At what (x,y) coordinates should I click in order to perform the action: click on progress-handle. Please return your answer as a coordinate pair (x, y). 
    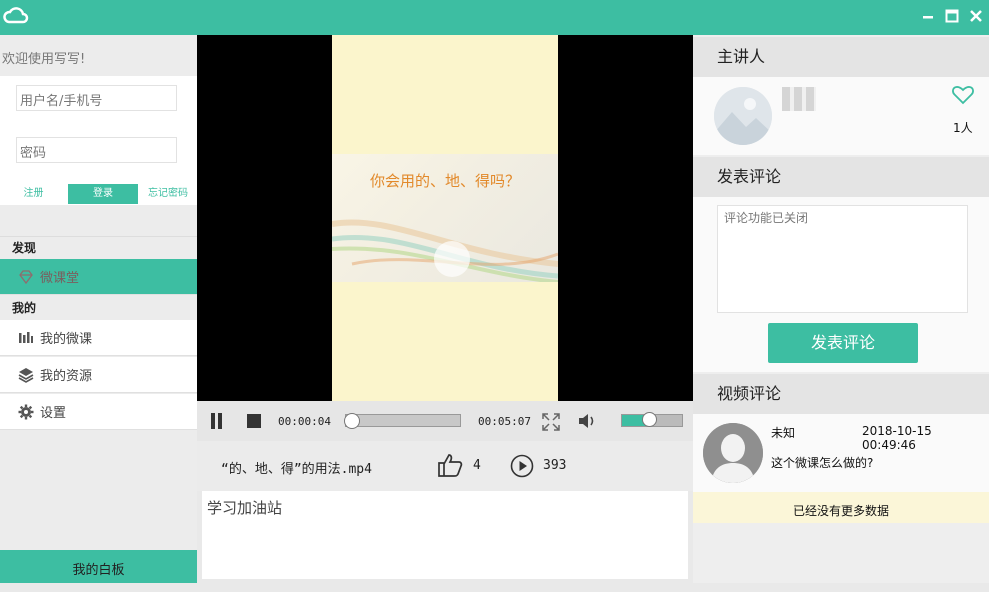
    Looking at the image, I should click on (352, 421).